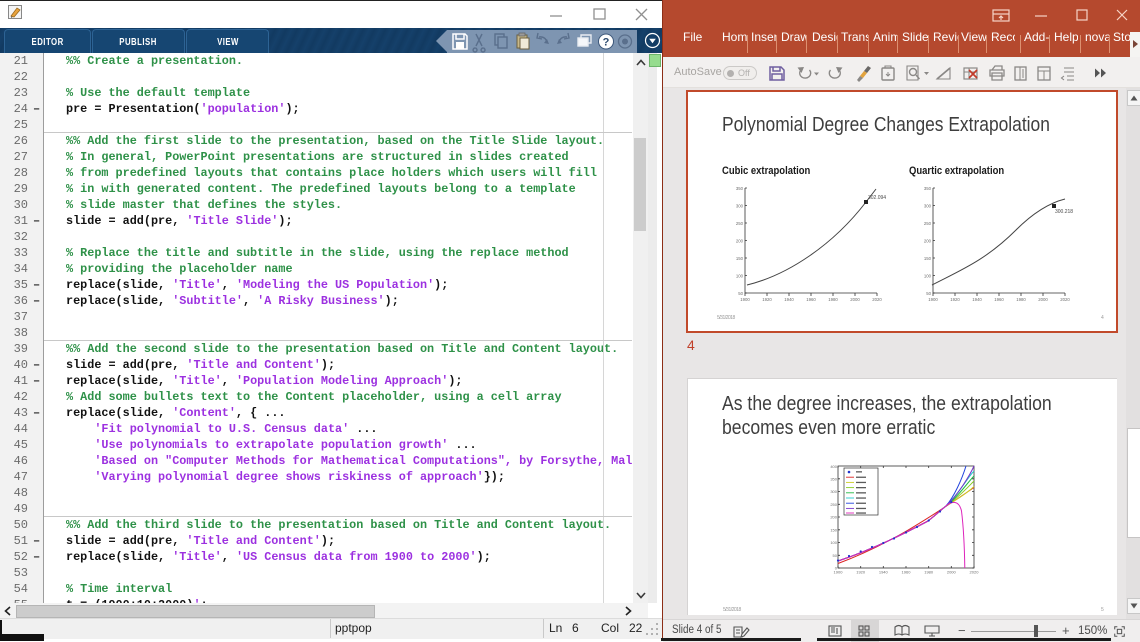 The height and width of the screenshot is (642, 1140). Describe the element at coordinates (1064, 212) in the screenshot. I see `svg-text: 300.218` at that location.